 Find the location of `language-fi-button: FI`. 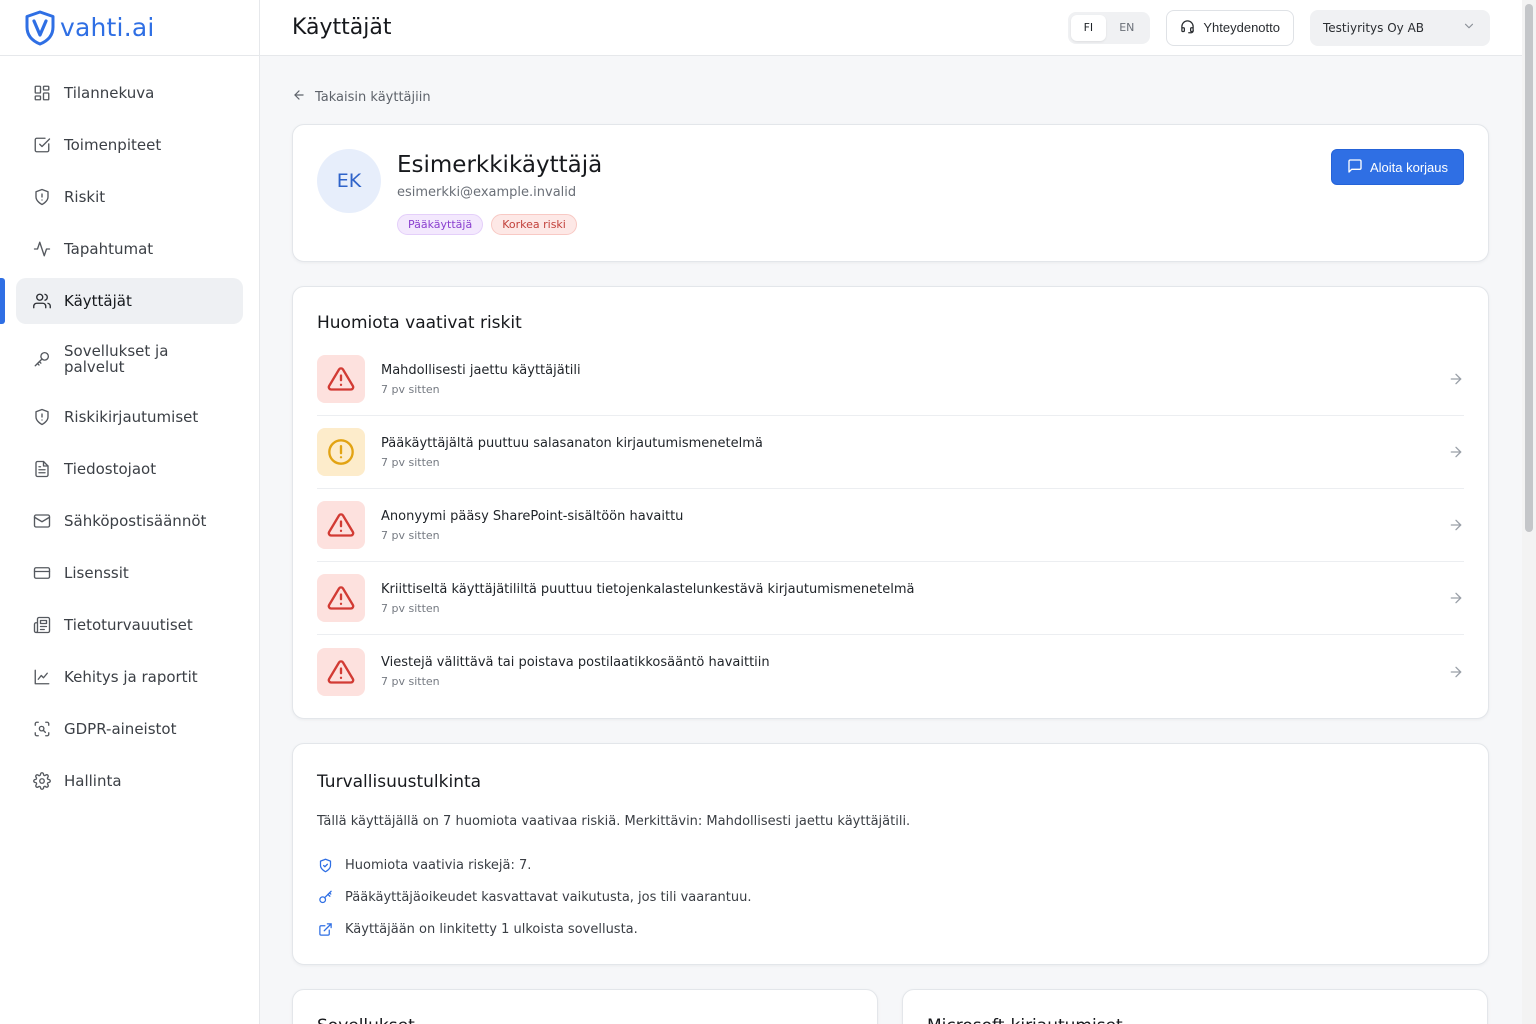

language-fi-button: FI is located at coordinates (1088, 27).